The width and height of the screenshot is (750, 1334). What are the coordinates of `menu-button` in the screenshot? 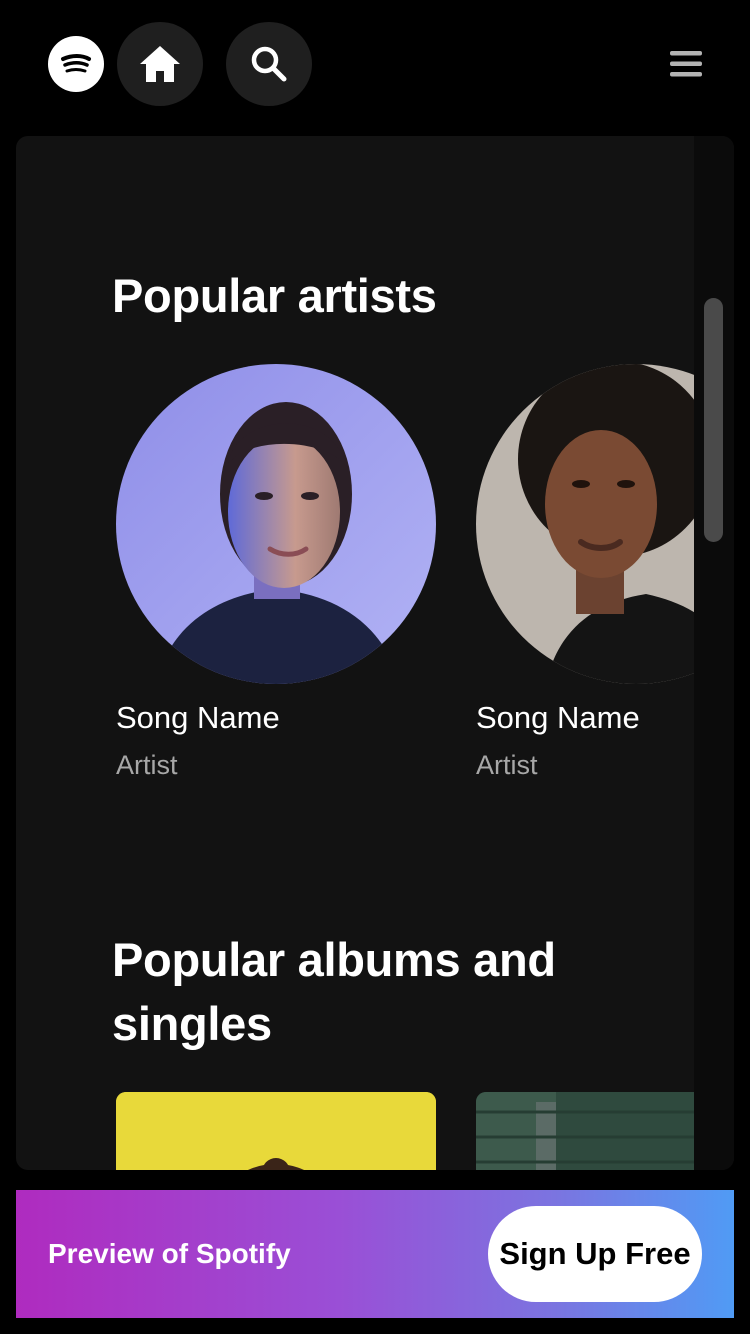 It's located at (686, 64).